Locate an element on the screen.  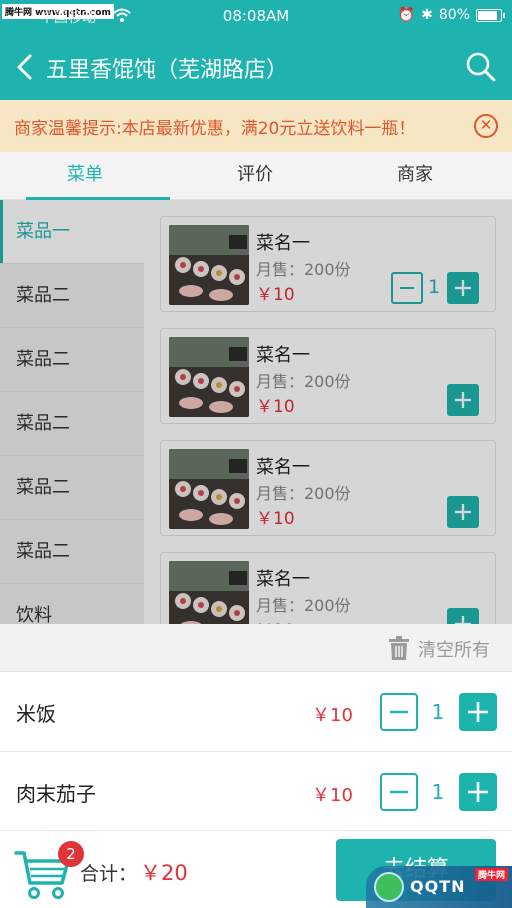
notice-banner: 商家温馨提示:本店最新优惠，满20元立送饮料一瓶！ ✕ is located at coordinates (256, 126).